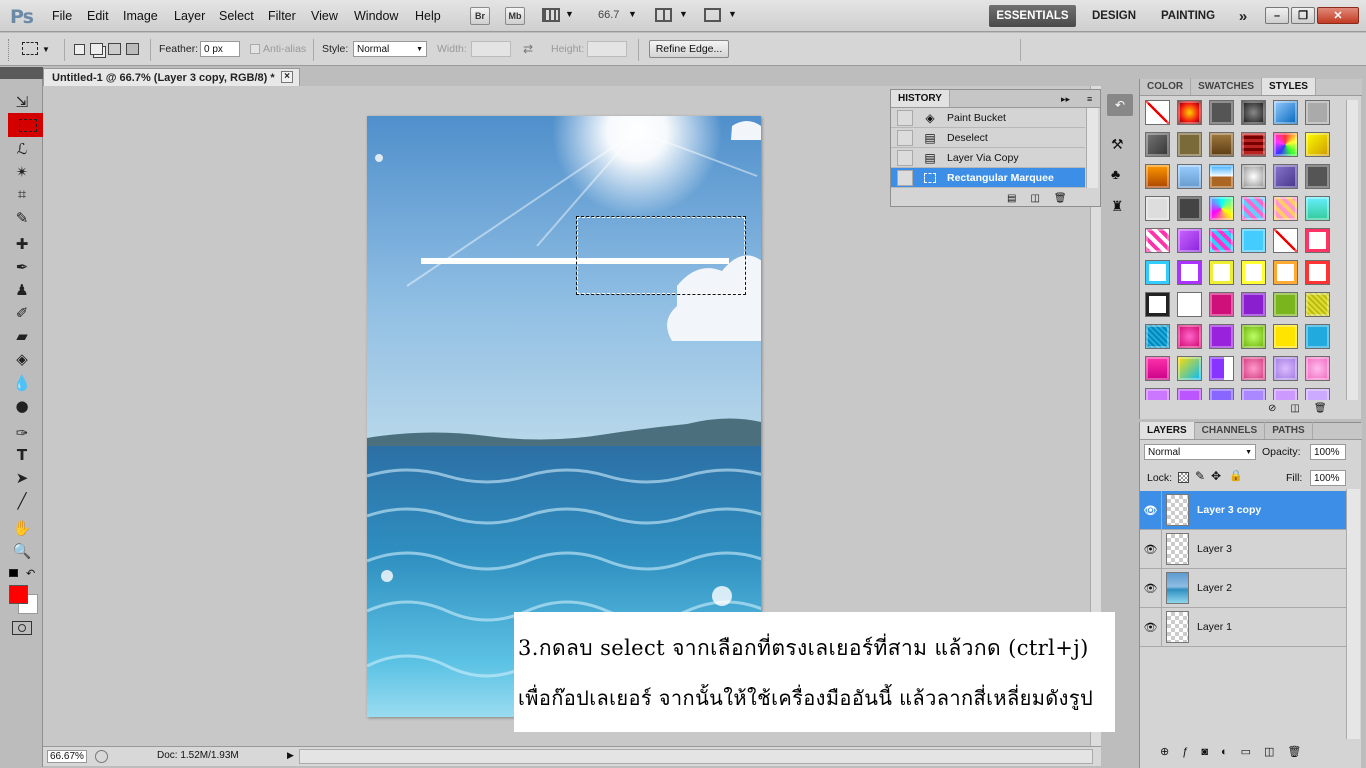 The height and width of the screenshot is (768, 1366). What do you see at coordinates (22, 383) in the screenshot?
I see `blur-tool-icon: 💧` at bounding box center [22, 383].